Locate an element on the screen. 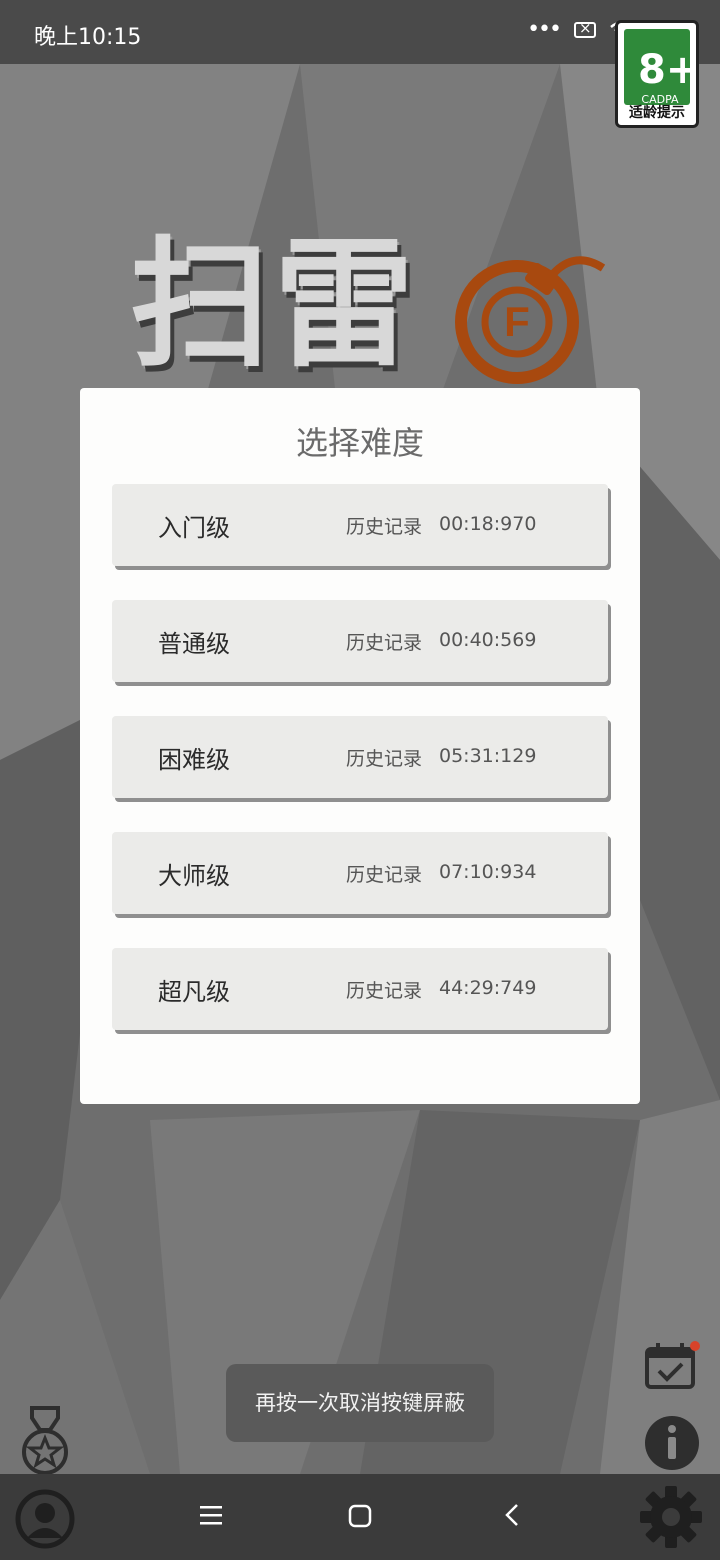 The width and height of the screenshot is (720, 1560). level-button-normal: 普通级 历史记录 00:40:569 is located at coordinates (360, 641).